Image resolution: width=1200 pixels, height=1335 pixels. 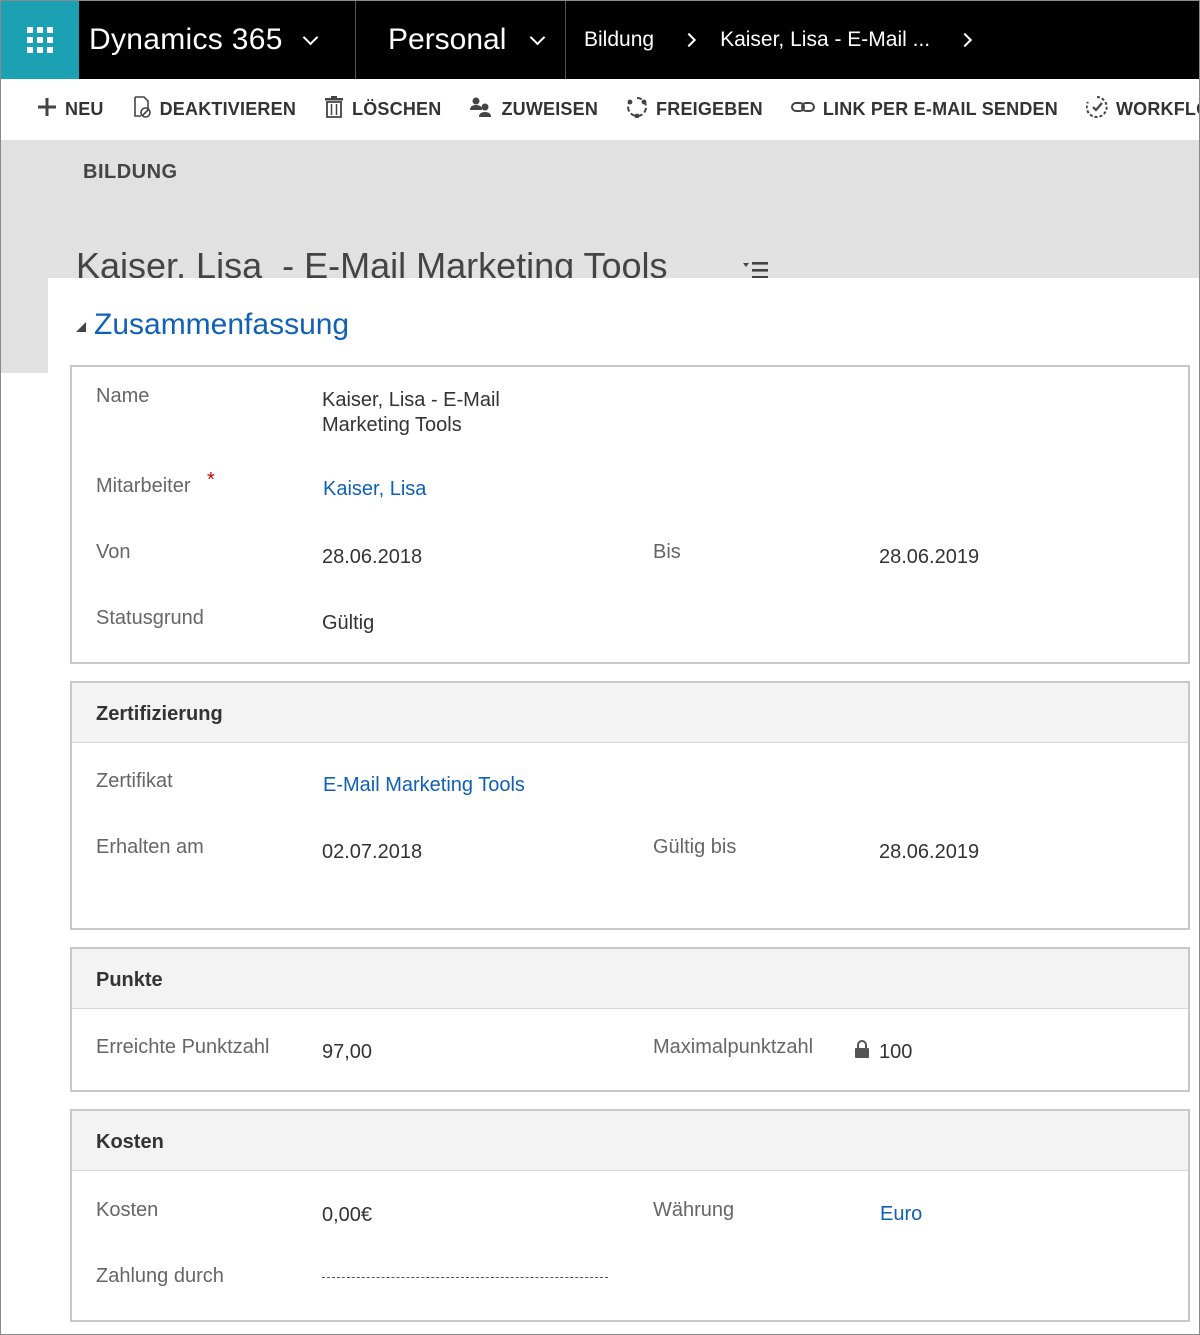 What do you see at coordinates (129, 980) in the screenshot?
I see `section-title: Punkte` at bounding box center [129, 980].